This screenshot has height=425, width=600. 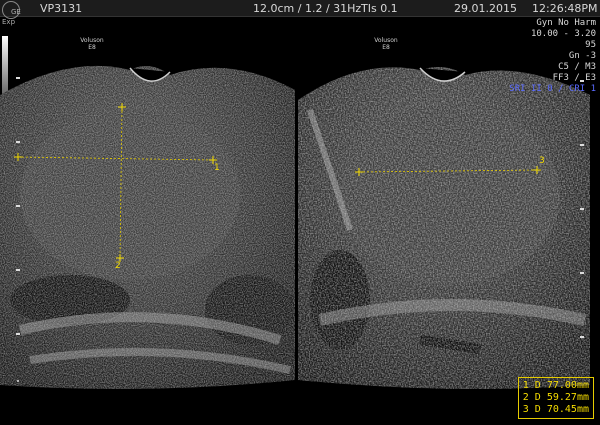 I want to click on power-value: 95, so click(x=590, y=45).